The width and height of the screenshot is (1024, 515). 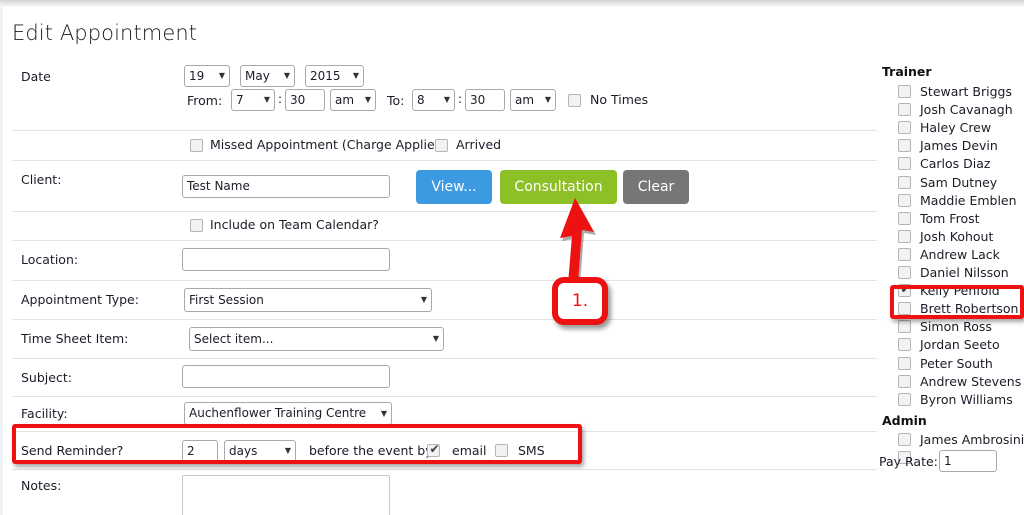 What do you see at coordinates (950, 309) in the screenshot?
I see `trainer-item: Brett Robertson` at bounding box center [950, 309].